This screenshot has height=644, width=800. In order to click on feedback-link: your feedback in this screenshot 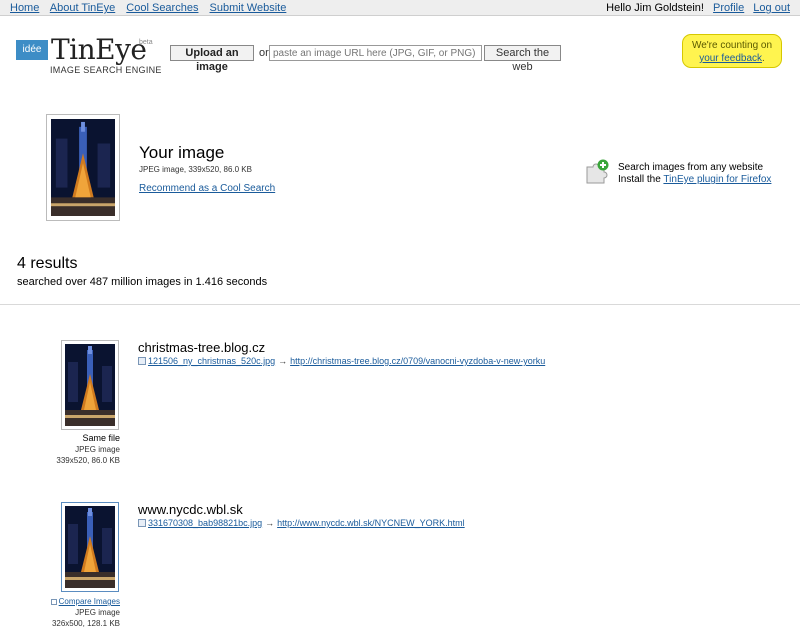, I will do `click(730, 58)`.